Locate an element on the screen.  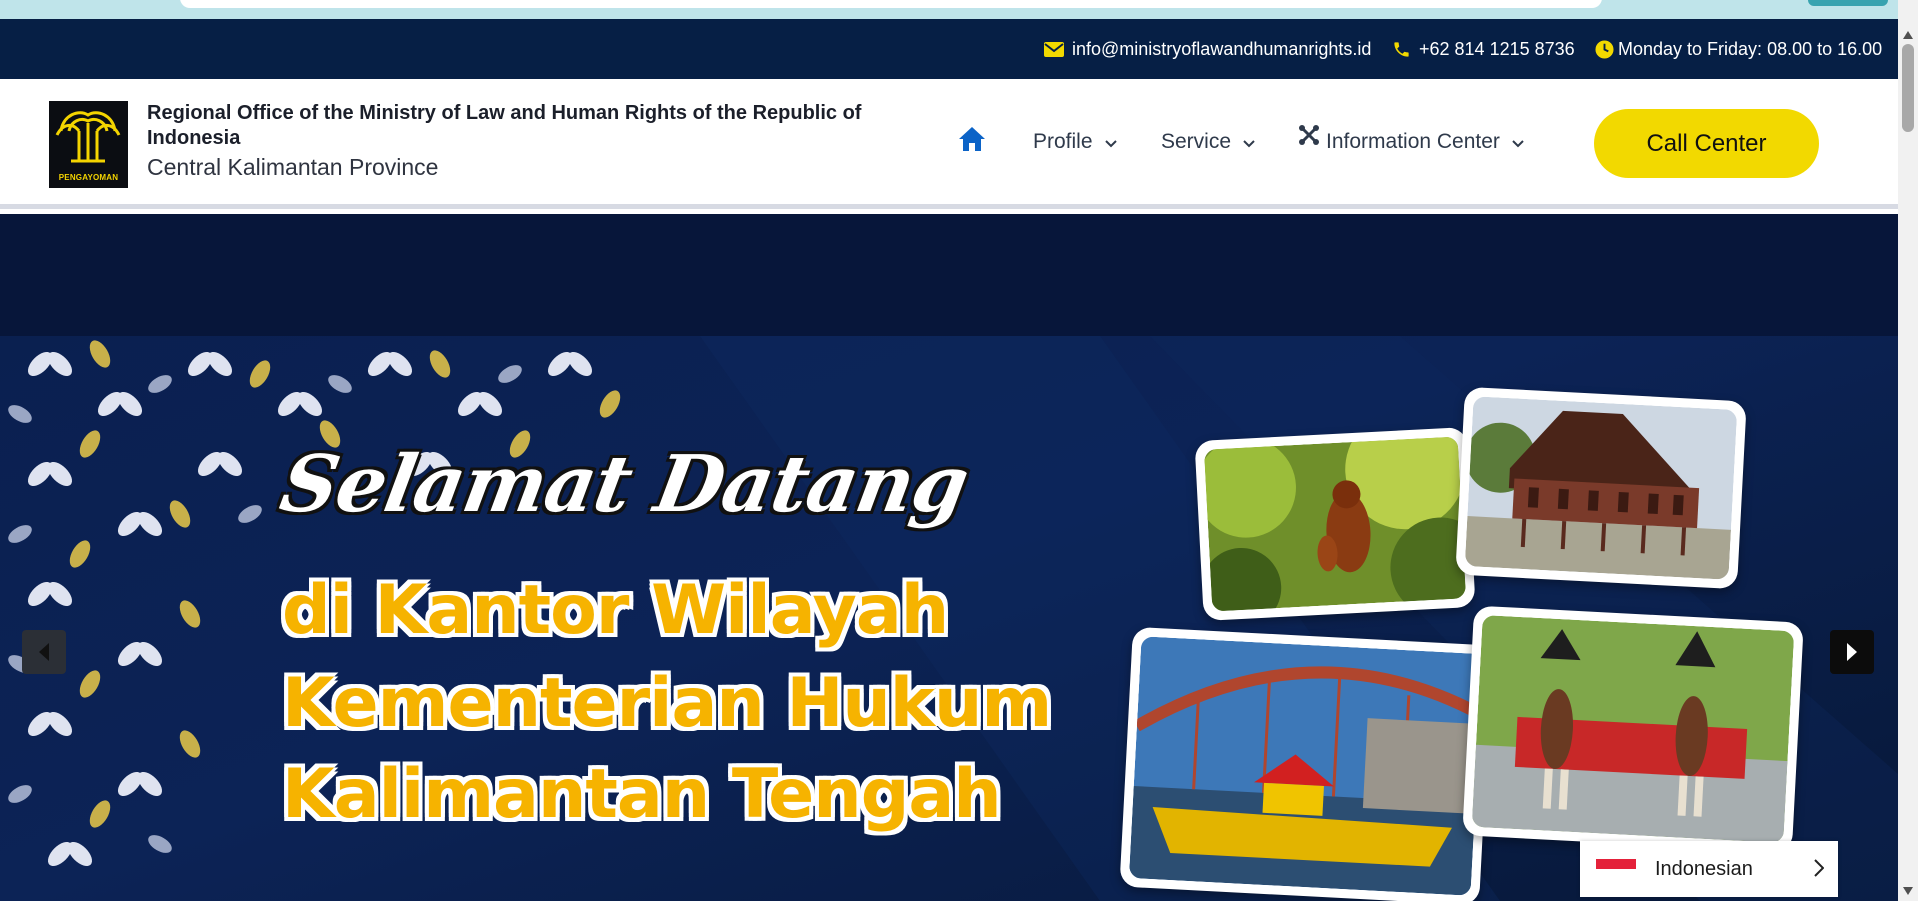
slider-prev-button is located at coordinates (44, 652).